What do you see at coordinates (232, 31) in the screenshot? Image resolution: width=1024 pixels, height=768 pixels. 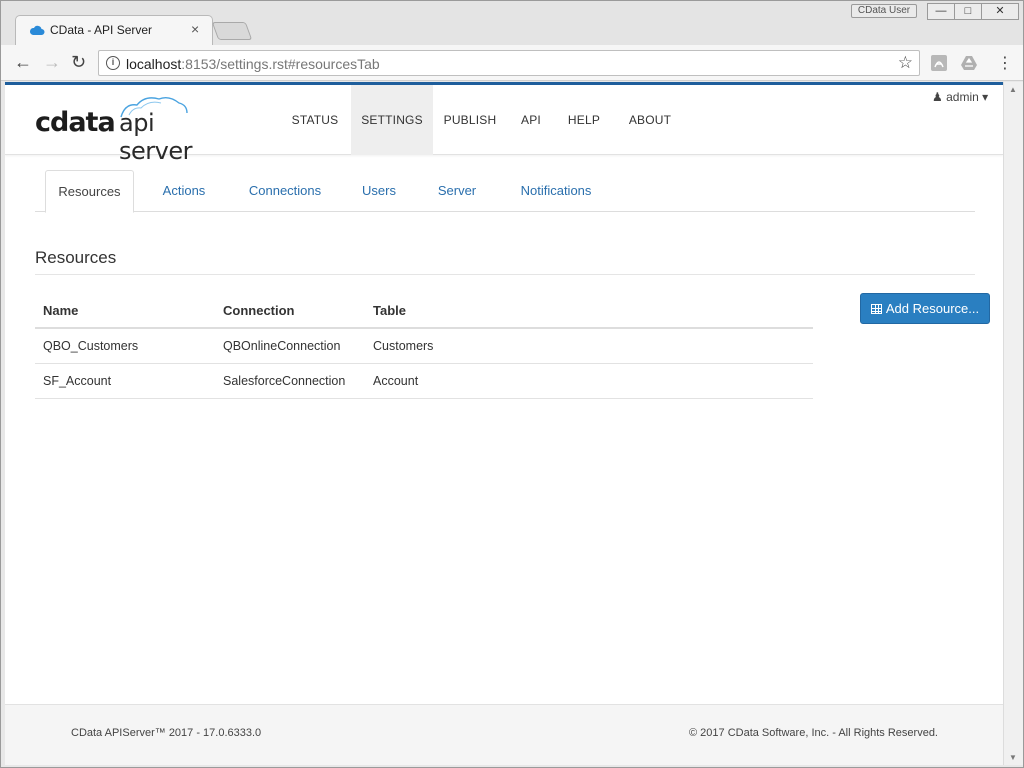 I see `new-tab-button` at bounding box center [232, 31].